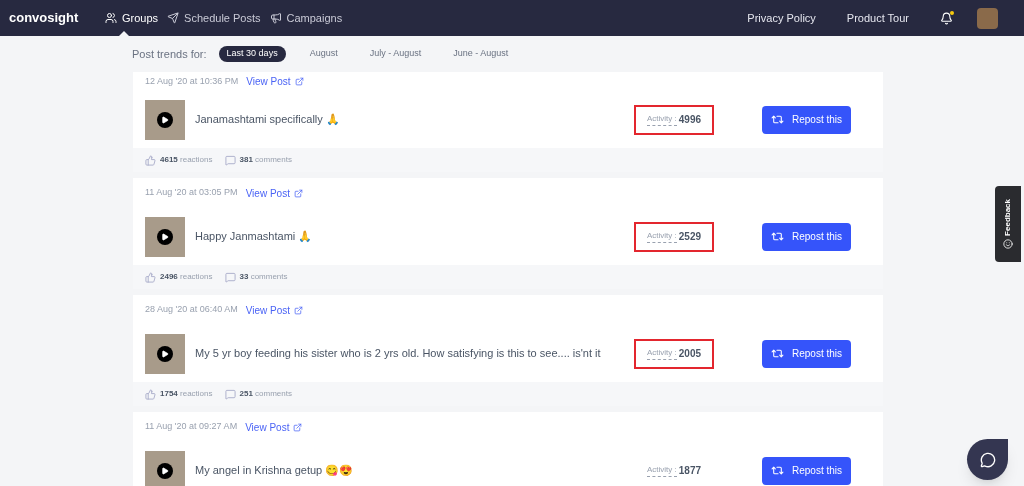  Describe the element at coordinates (214, 18) in the screenshot. I see `nav-tab: Schedule Posts` at that location.